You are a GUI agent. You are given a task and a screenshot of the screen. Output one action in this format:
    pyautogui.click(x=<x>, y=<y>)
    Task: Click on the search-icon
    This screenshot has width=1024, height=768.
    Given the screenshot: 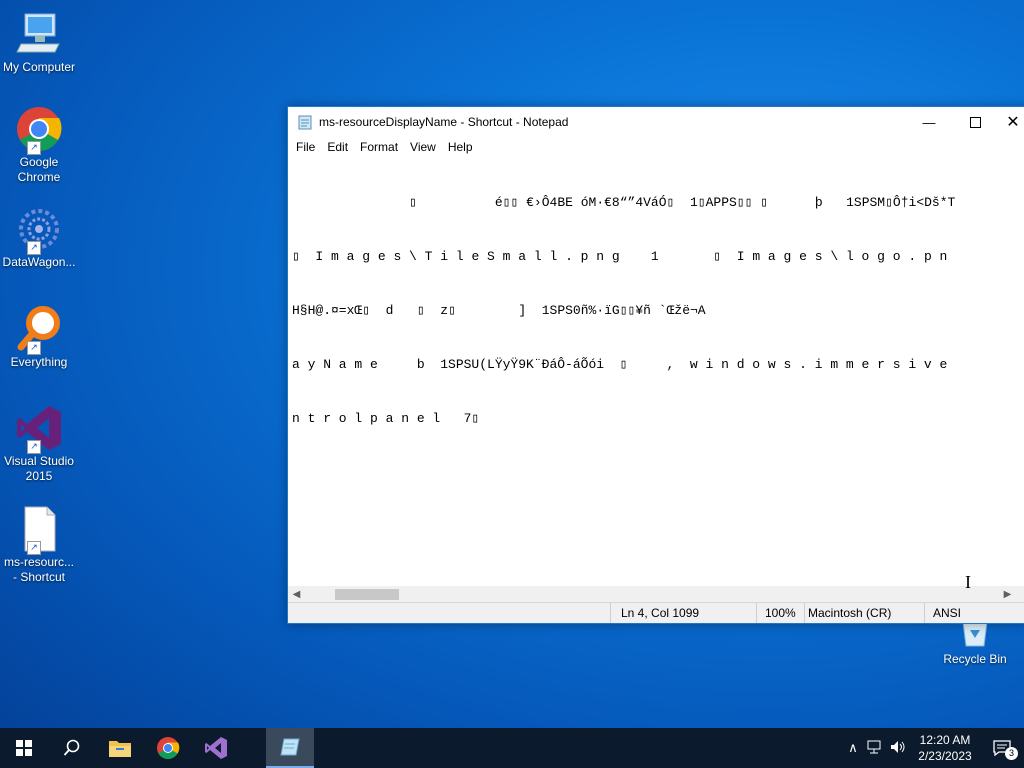 What is the action you would take?
    pyautogui.click(x=71, y=747)
    